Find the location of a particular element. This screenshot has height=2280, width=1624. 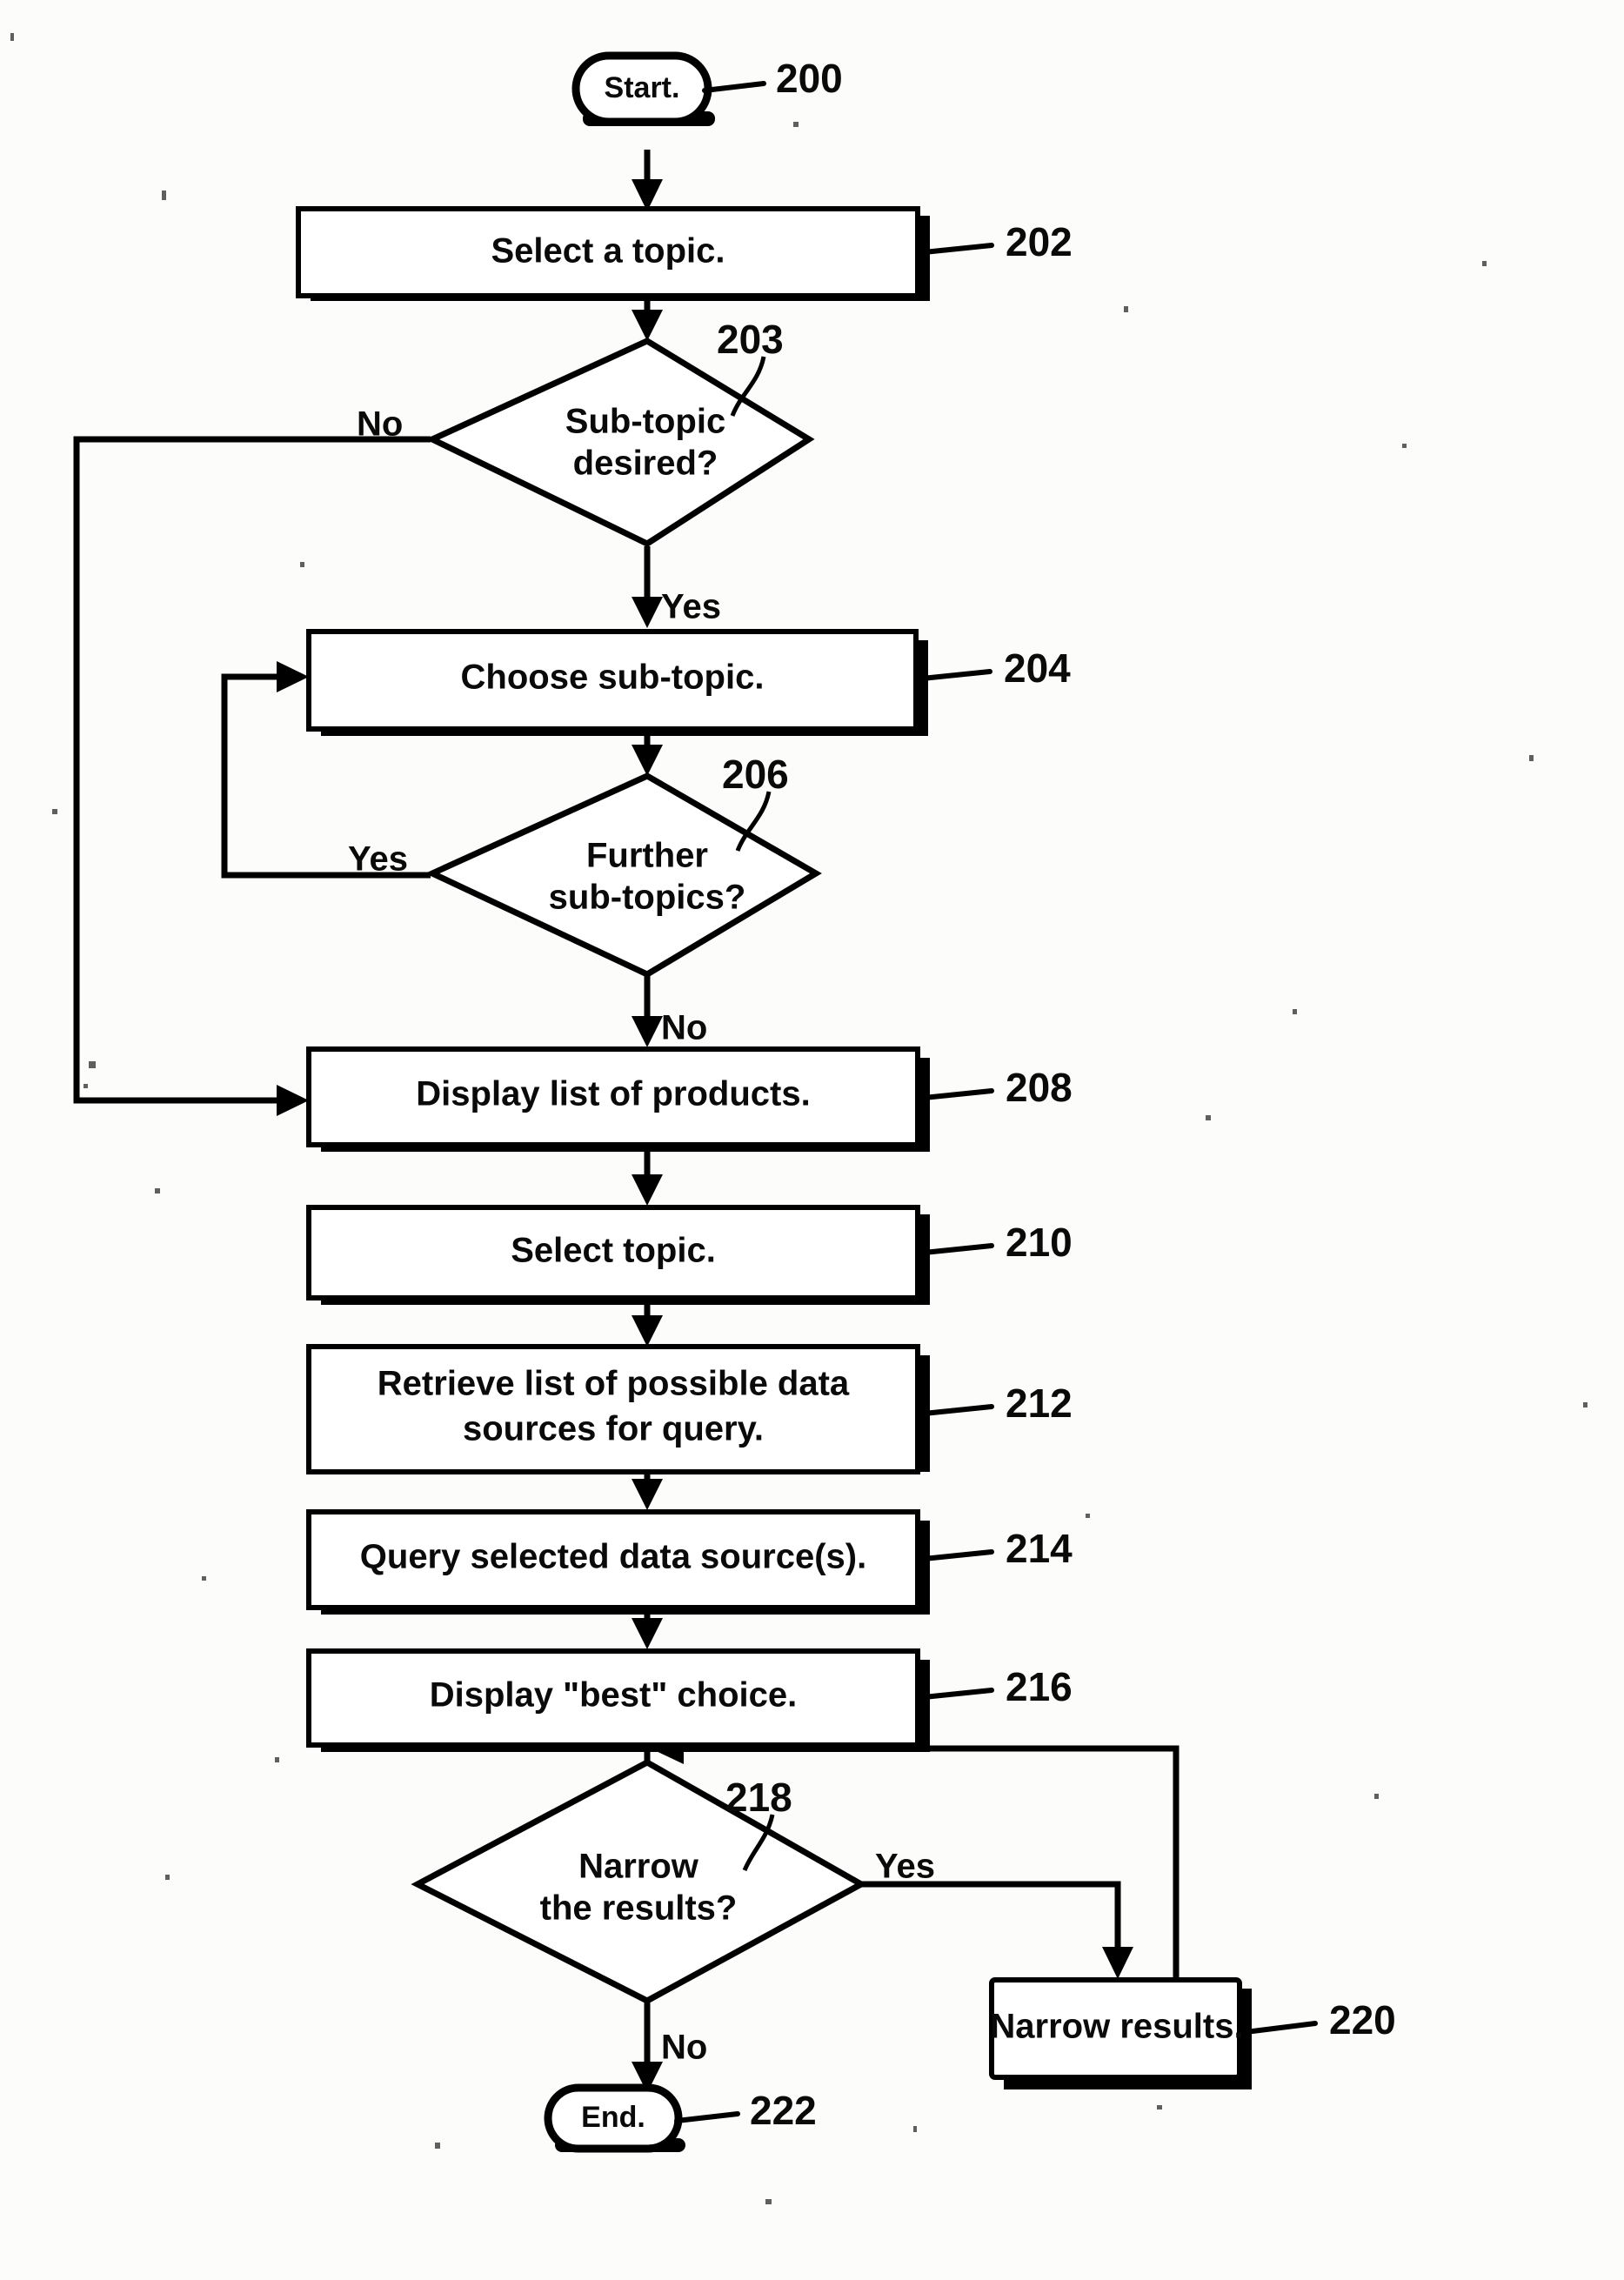

edge-label-218-no: No is located at coordinates (684, 2048).